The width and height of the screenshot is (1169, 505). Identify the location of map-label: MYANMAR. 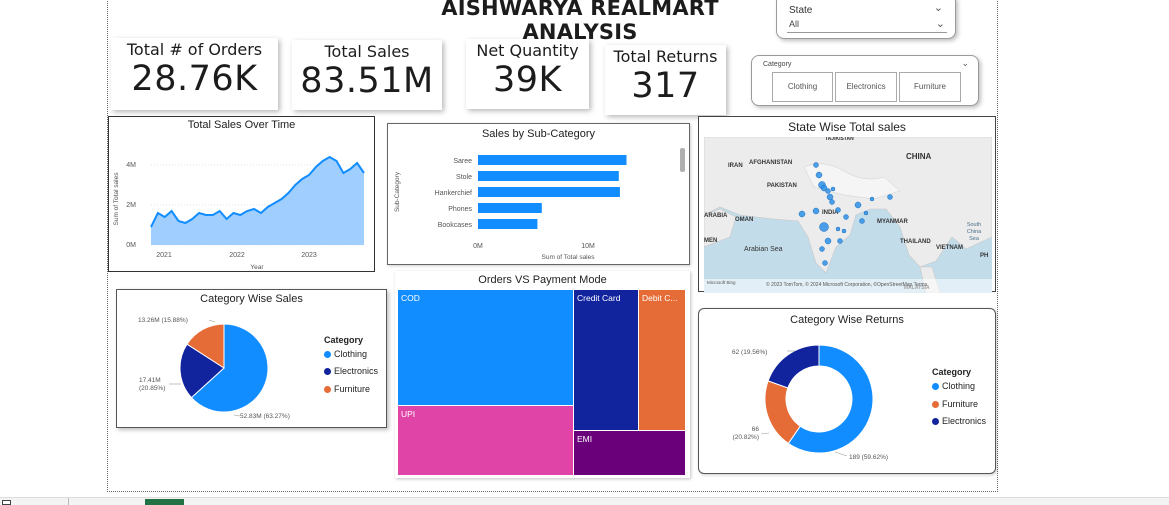
(892, 222).